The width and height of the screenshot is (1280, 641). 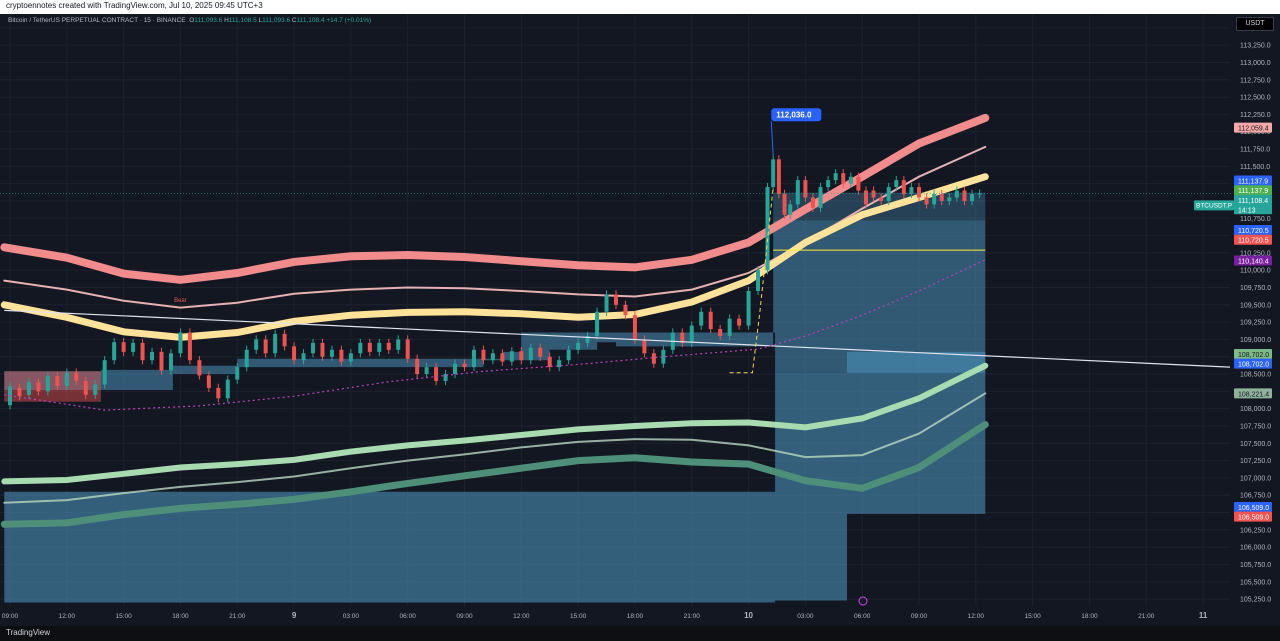 I want to click on currency-button: USDT, so click(x=1255, y=24).